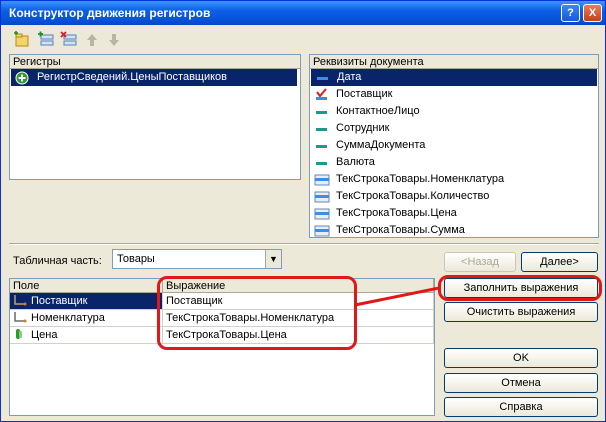 The width and height of the screenshot is (606, 422). I want to click on attribute-item: ТекСтрокаТовары.Сумма, so click(454, 230).